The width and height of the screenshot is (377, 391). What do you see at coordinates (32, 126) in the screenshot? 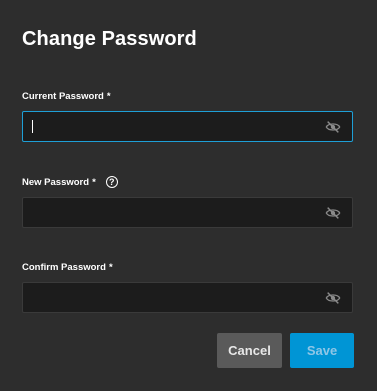
I see `text-caret` at bounding box center [32, 126].